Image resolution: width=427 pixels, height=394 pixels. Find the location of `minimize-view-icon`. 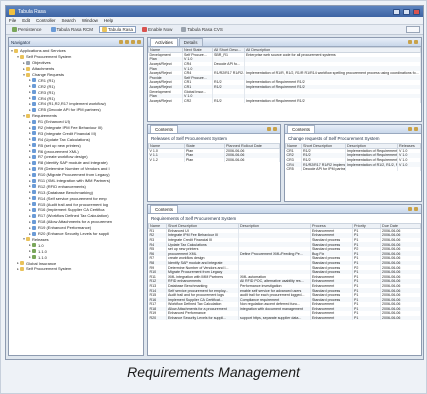

minimize-view-icon is located at coordinates (139, 42).